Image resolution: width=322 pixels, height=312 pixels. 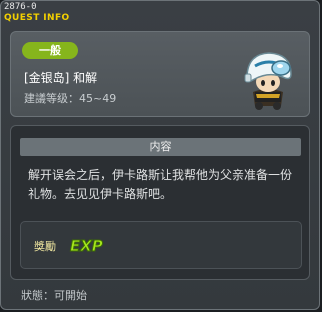 I want to click on window-title: QUEST INFO, so click(x=37, y=18).